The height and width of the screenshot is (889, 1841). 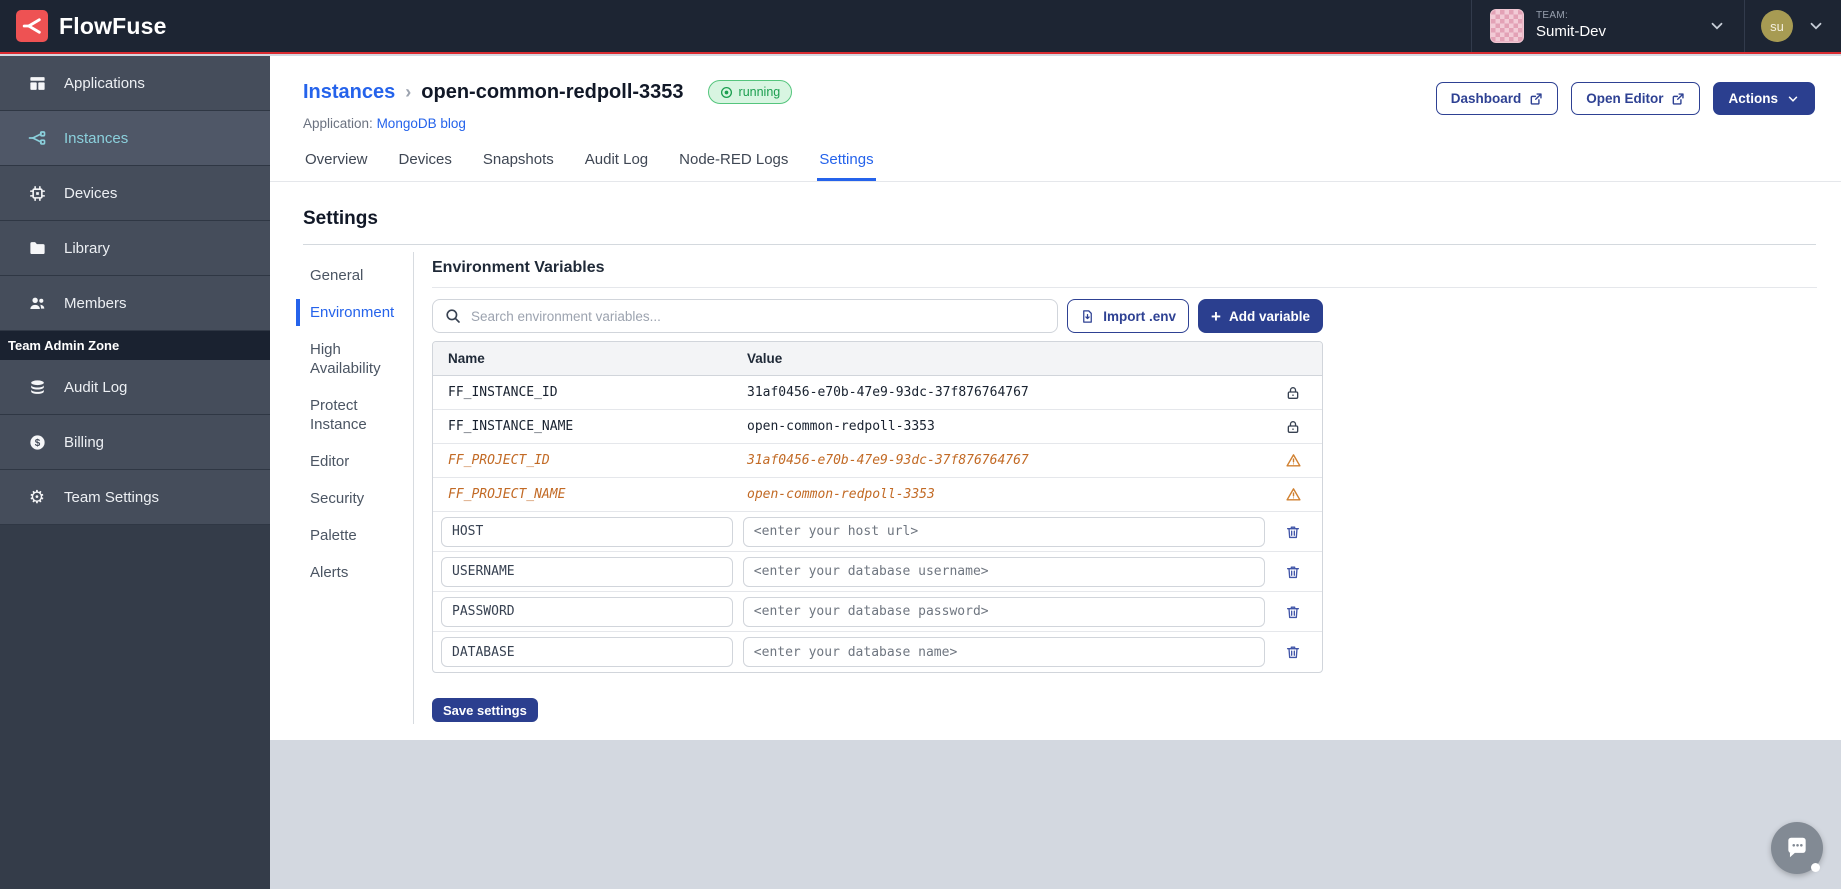 I want to click on tab-devices: Devices, so click(x=425, y=162).